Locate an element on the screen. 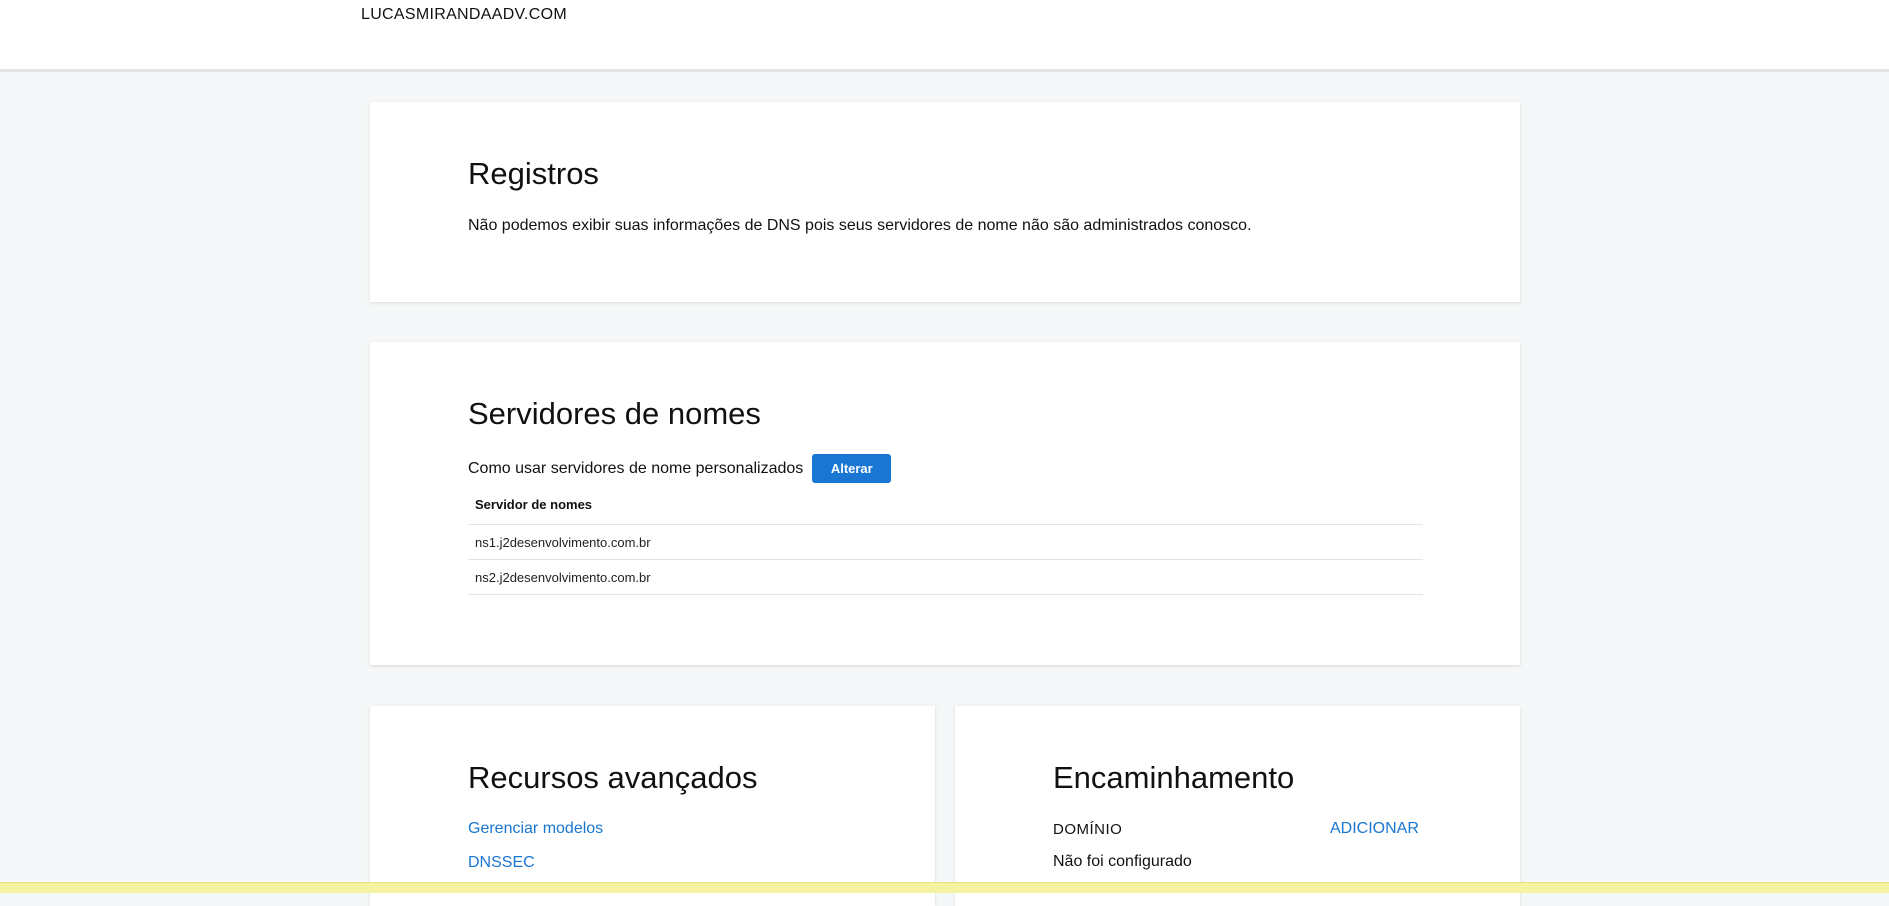  table-row: ns2.j2desenvolvimento.com.br is located at coordinates (945, 577).